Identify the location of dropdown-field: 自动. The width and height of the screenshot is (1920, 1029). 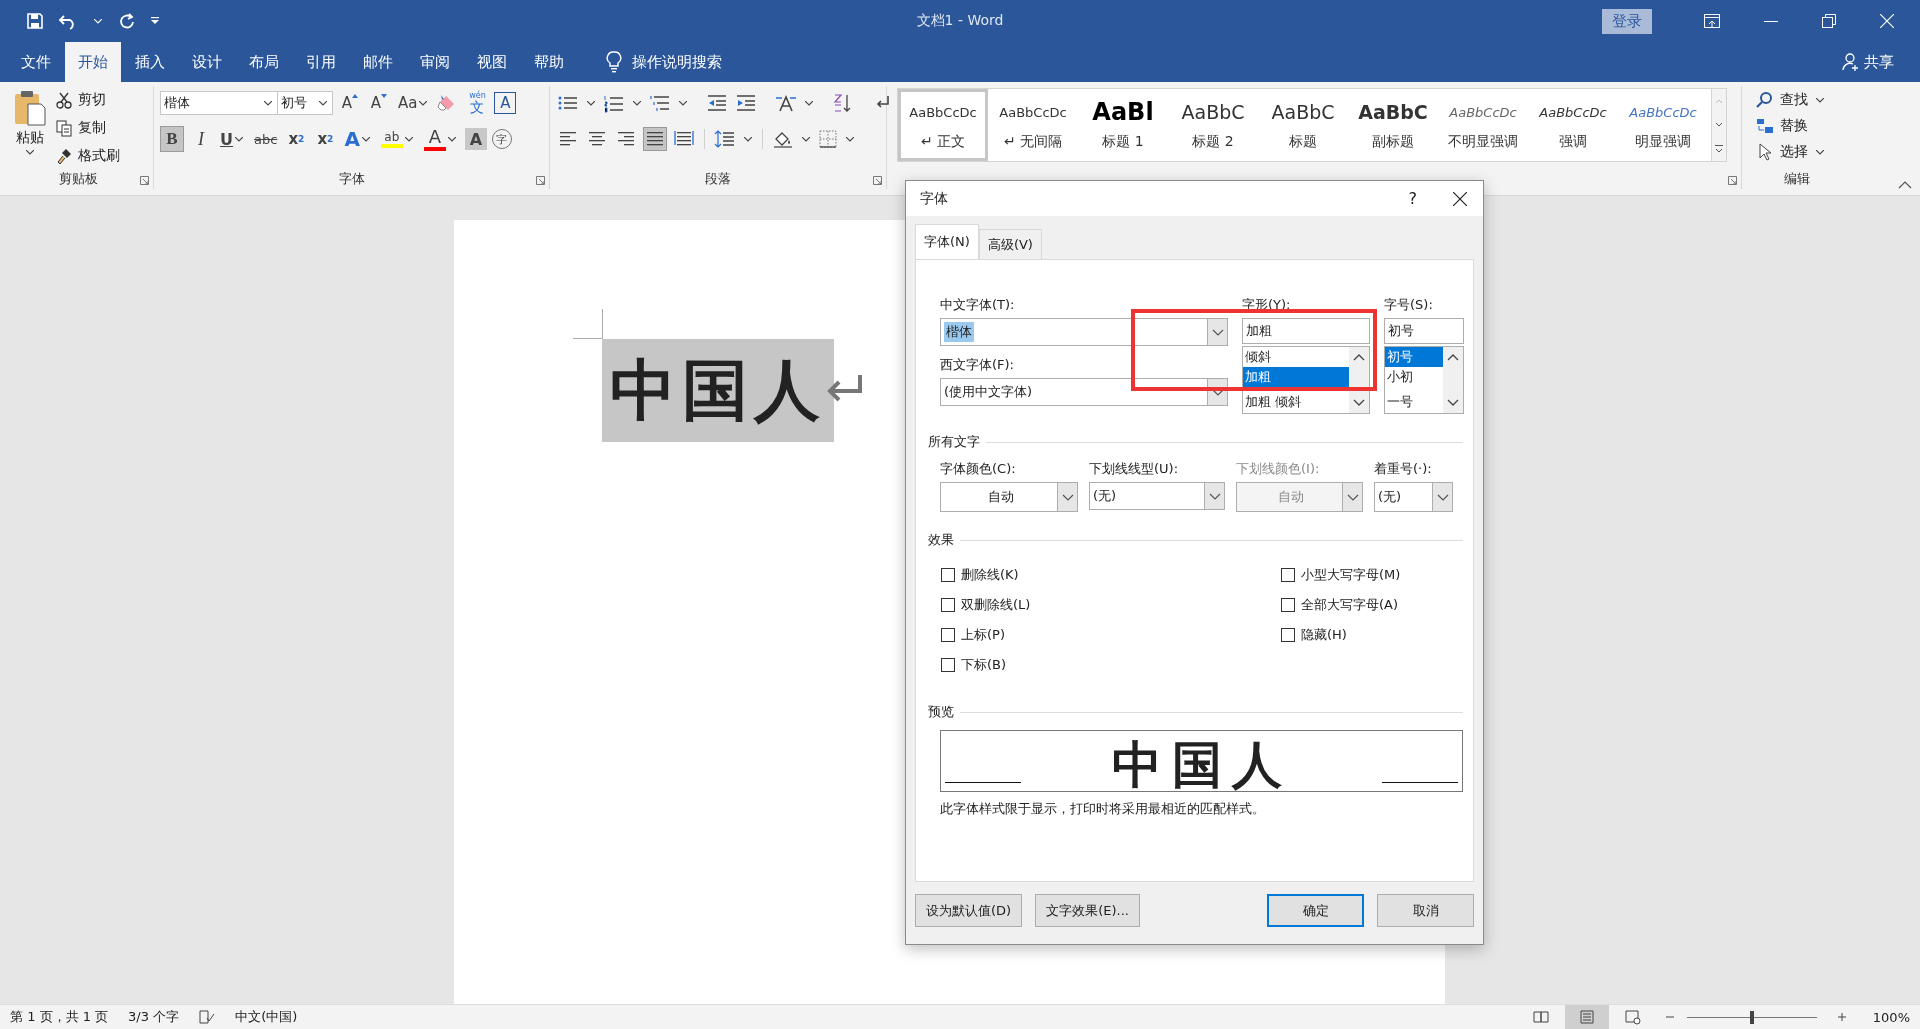
(1009, 497).